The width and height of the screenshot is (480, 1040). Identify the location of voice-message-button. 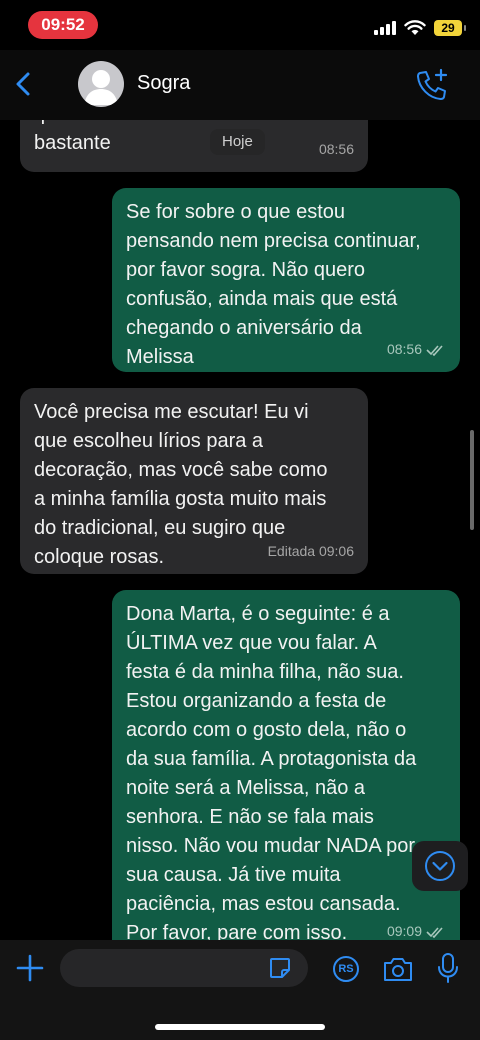
(448, 968).